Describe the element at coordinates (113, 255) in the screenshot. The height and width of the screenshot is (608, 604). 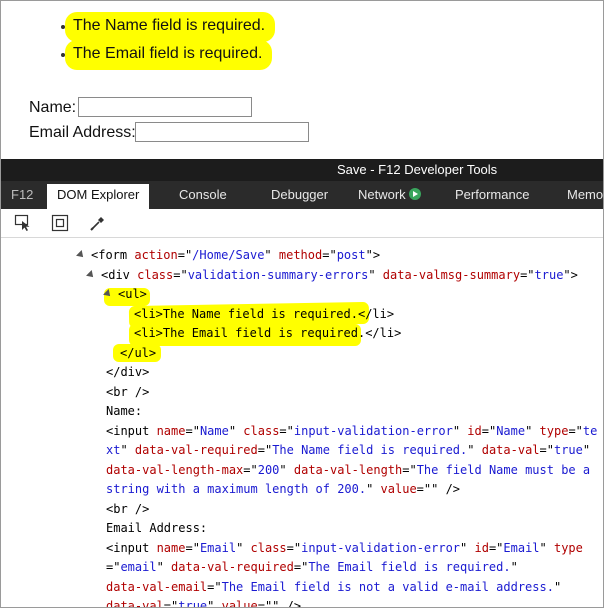
I see `dom-token: <form` at that location.